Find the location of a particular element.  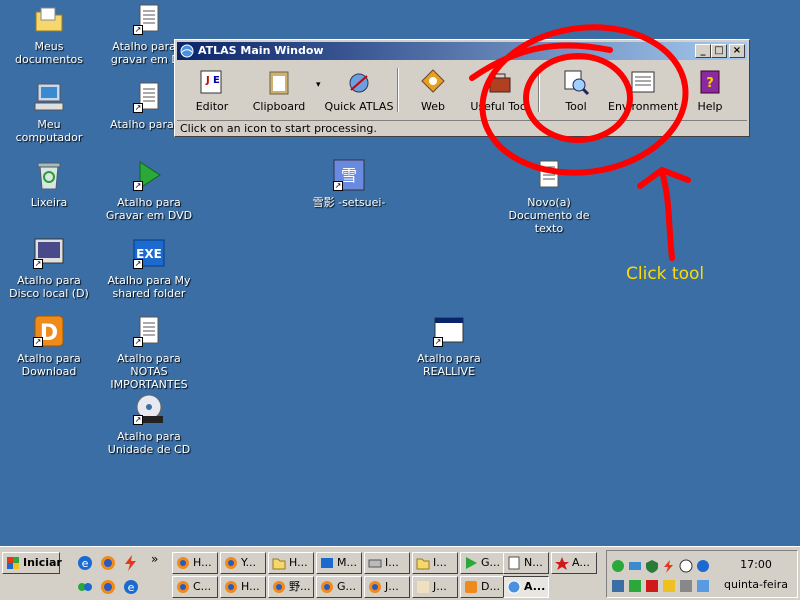

web-button: Web is located at coordinates (433, 90).